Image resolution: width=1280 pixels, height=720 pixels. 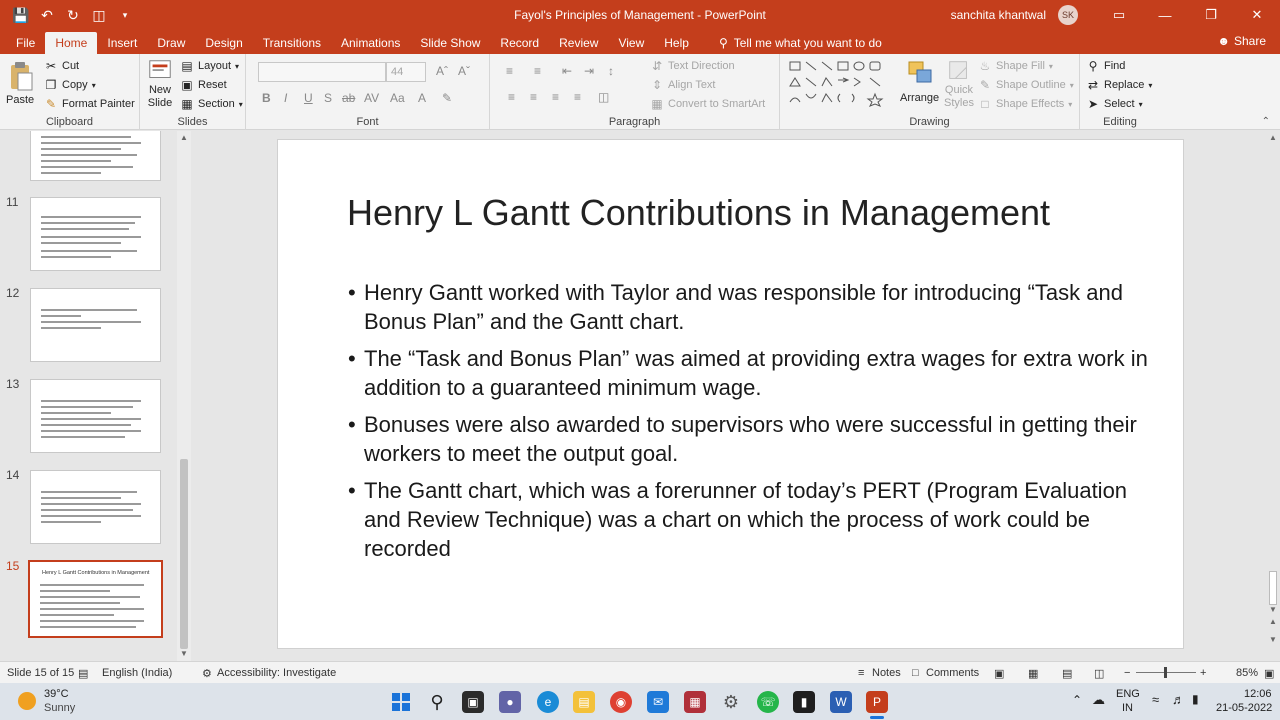 I want to click on decrease-font-icon: Aˇ, so click(x=464, y=71).